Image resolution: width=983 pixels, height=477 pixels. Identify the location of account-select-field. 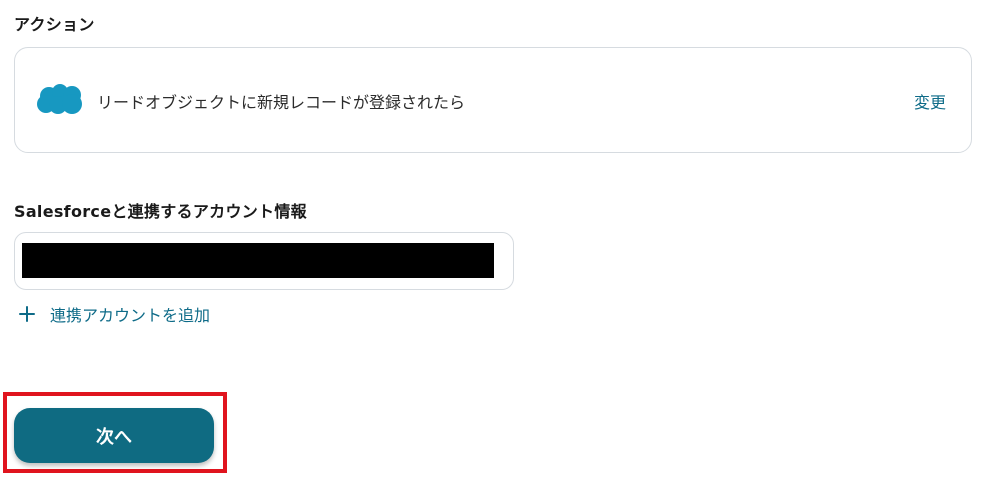
(264, 261).